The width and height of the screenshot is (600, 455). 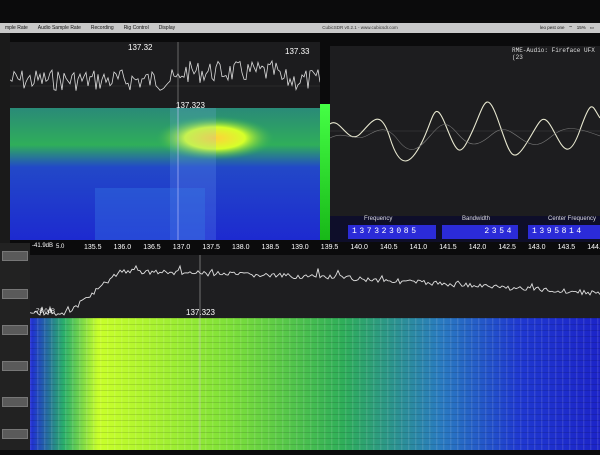 What do you see at coordinates (566, 247) in the screenshot?
I see `axis-tick-label: 143.5` at bounding box center [566, 247].